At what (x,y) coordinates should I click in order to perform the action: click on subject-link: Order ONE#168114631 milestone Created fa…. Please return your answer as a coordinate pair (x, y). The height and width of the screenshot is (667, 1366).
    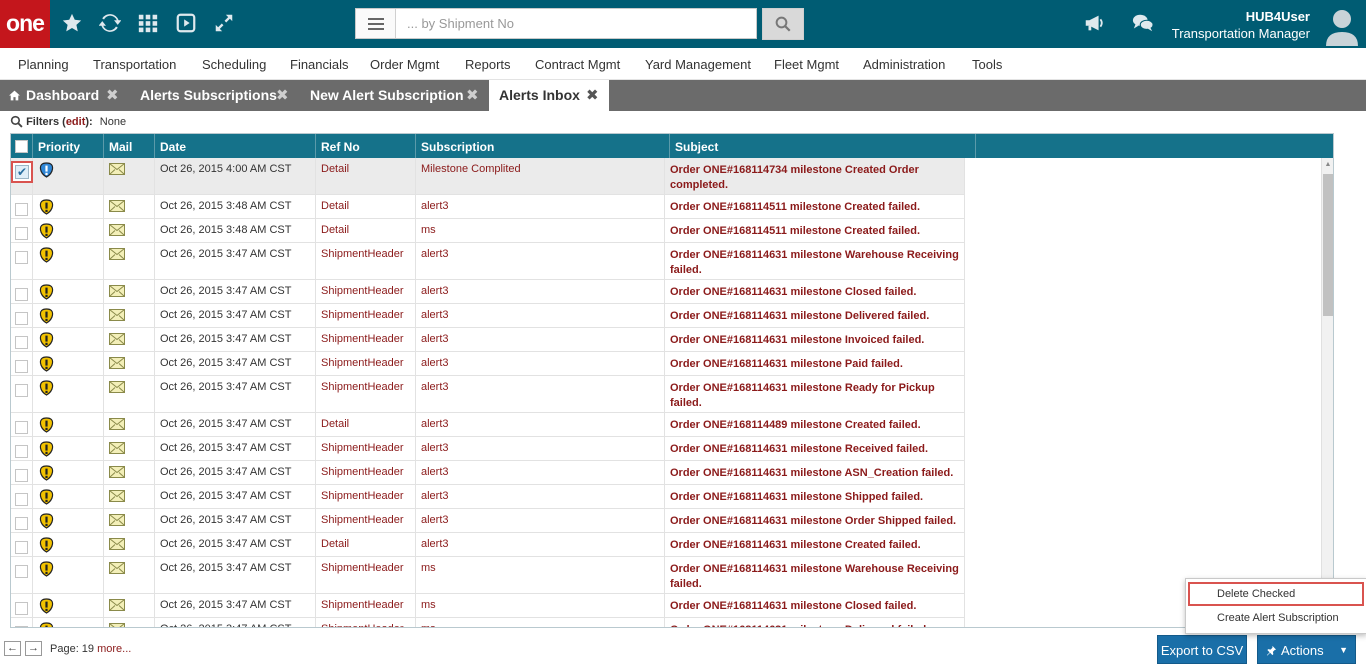
    Looking at the image, I should click on (815, 544).